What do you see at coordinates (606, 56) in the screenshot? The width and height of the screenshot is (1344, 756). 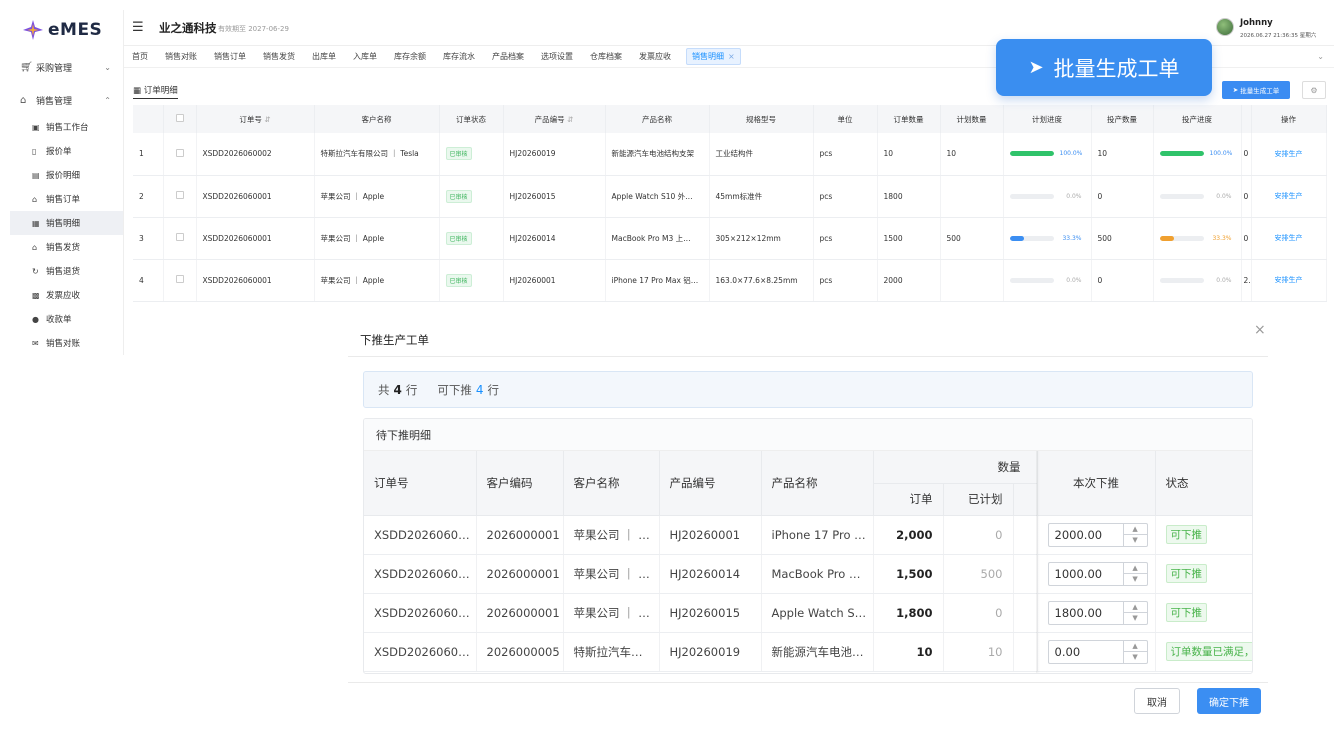 I see `tab-warehouse: 仓库档案` at bounding box center [606, 56].